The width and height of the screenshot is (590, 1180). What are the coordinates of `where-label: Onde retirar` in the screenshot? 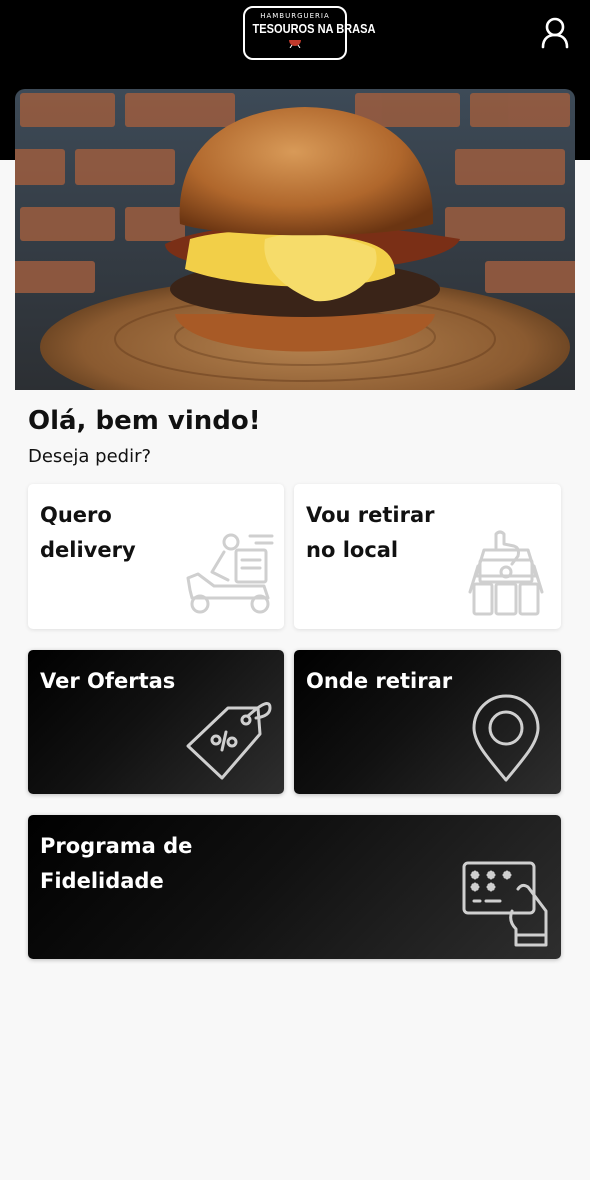 It's located at (379, 681).